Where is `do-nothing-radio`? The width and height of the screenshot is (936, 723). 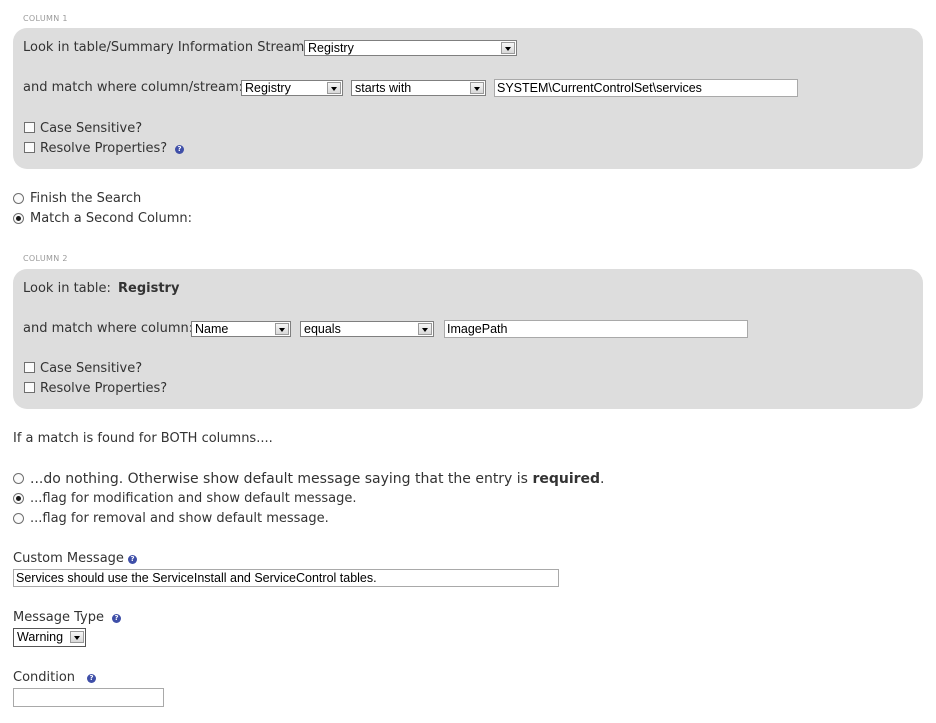
do-nothing-radio is located at coordinates (18, 478).